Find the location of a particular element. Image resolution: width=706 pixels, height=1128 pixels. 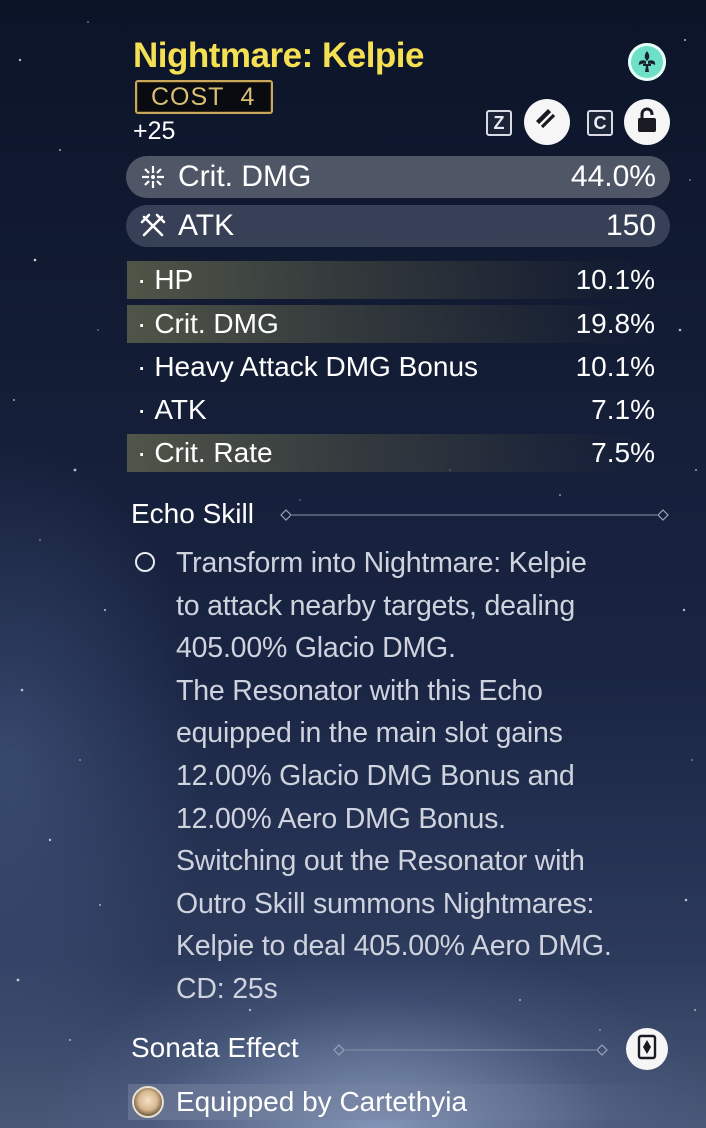

sonata-card-icon is located at coordinates (647, 1049).